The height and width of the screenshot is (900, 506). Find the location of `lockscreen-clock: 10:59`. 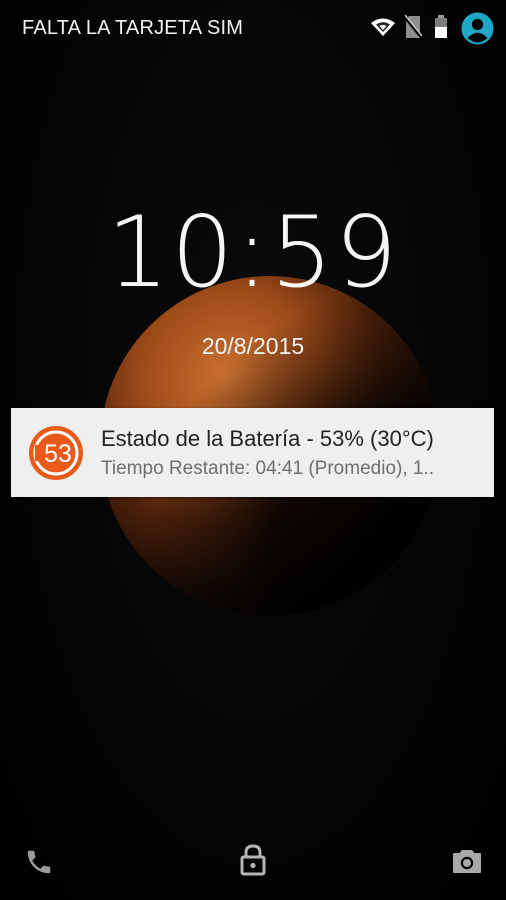

lockscreen-clock: 10:59 is located at coordinates (253, 253).